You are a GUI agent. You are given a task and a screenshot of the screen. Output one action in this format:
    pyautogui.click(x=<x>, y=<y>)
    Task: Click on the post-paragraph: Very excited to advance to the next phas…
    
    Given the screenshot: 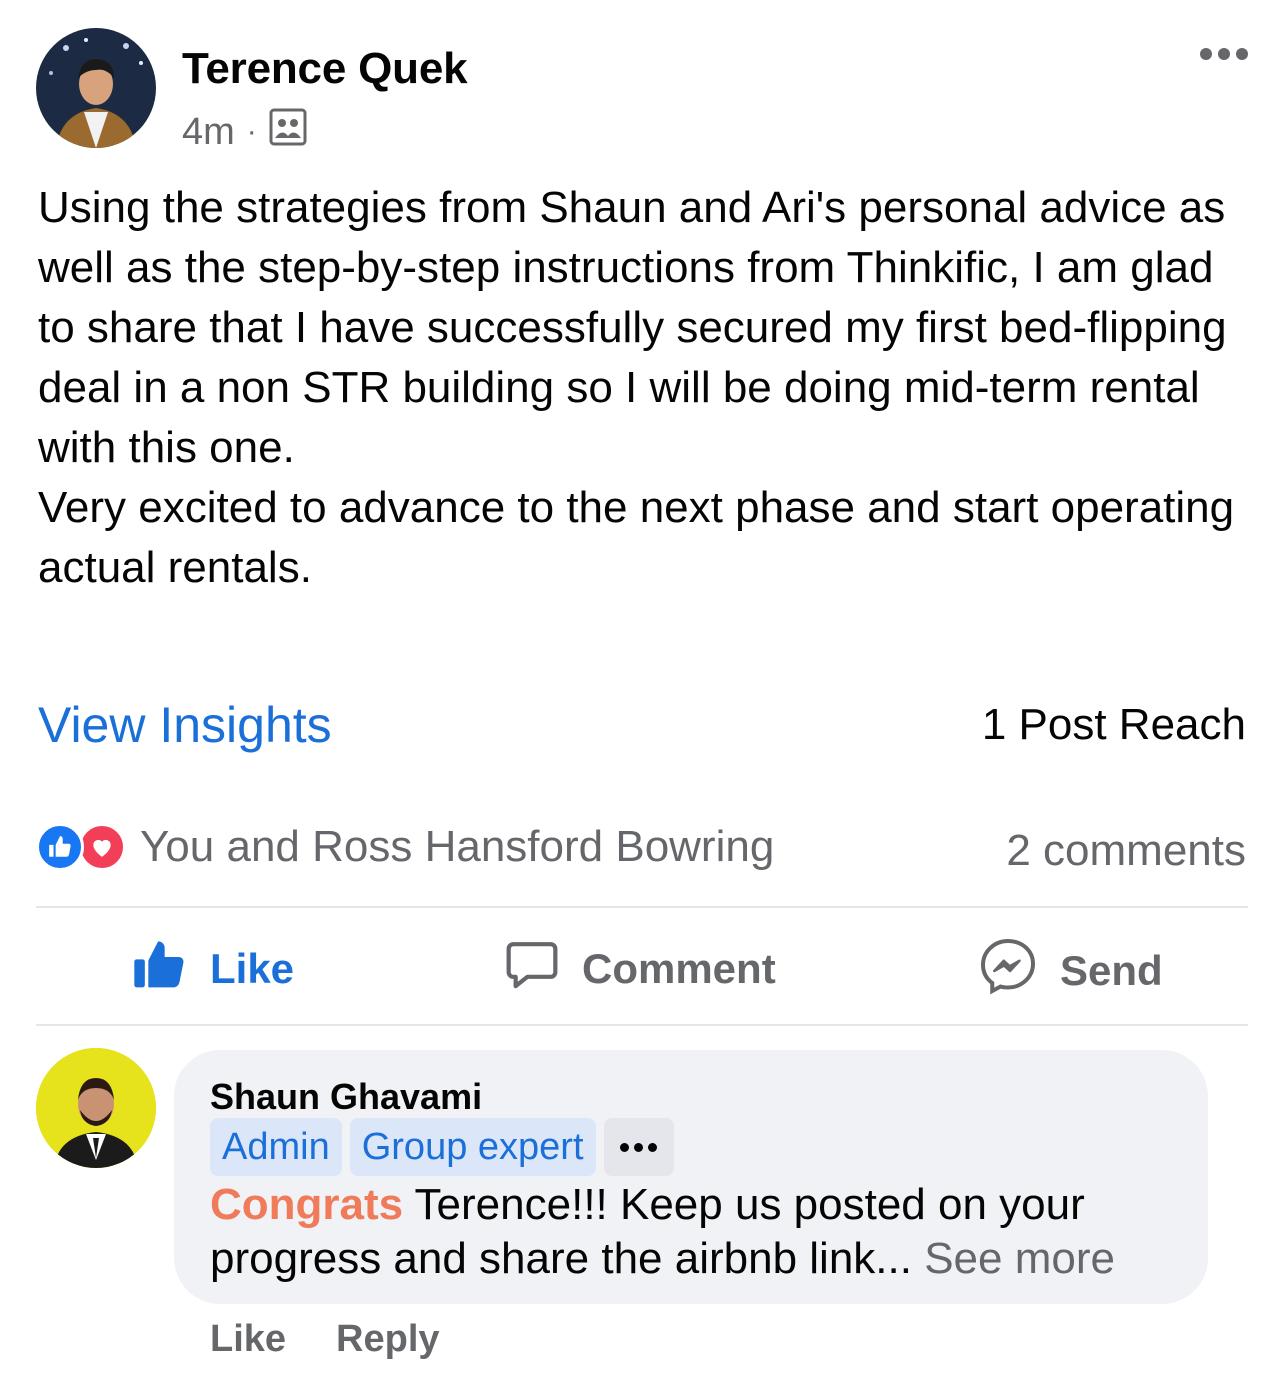 What is the action you would take?
    pyautogui.click(x=636, y=537)
    